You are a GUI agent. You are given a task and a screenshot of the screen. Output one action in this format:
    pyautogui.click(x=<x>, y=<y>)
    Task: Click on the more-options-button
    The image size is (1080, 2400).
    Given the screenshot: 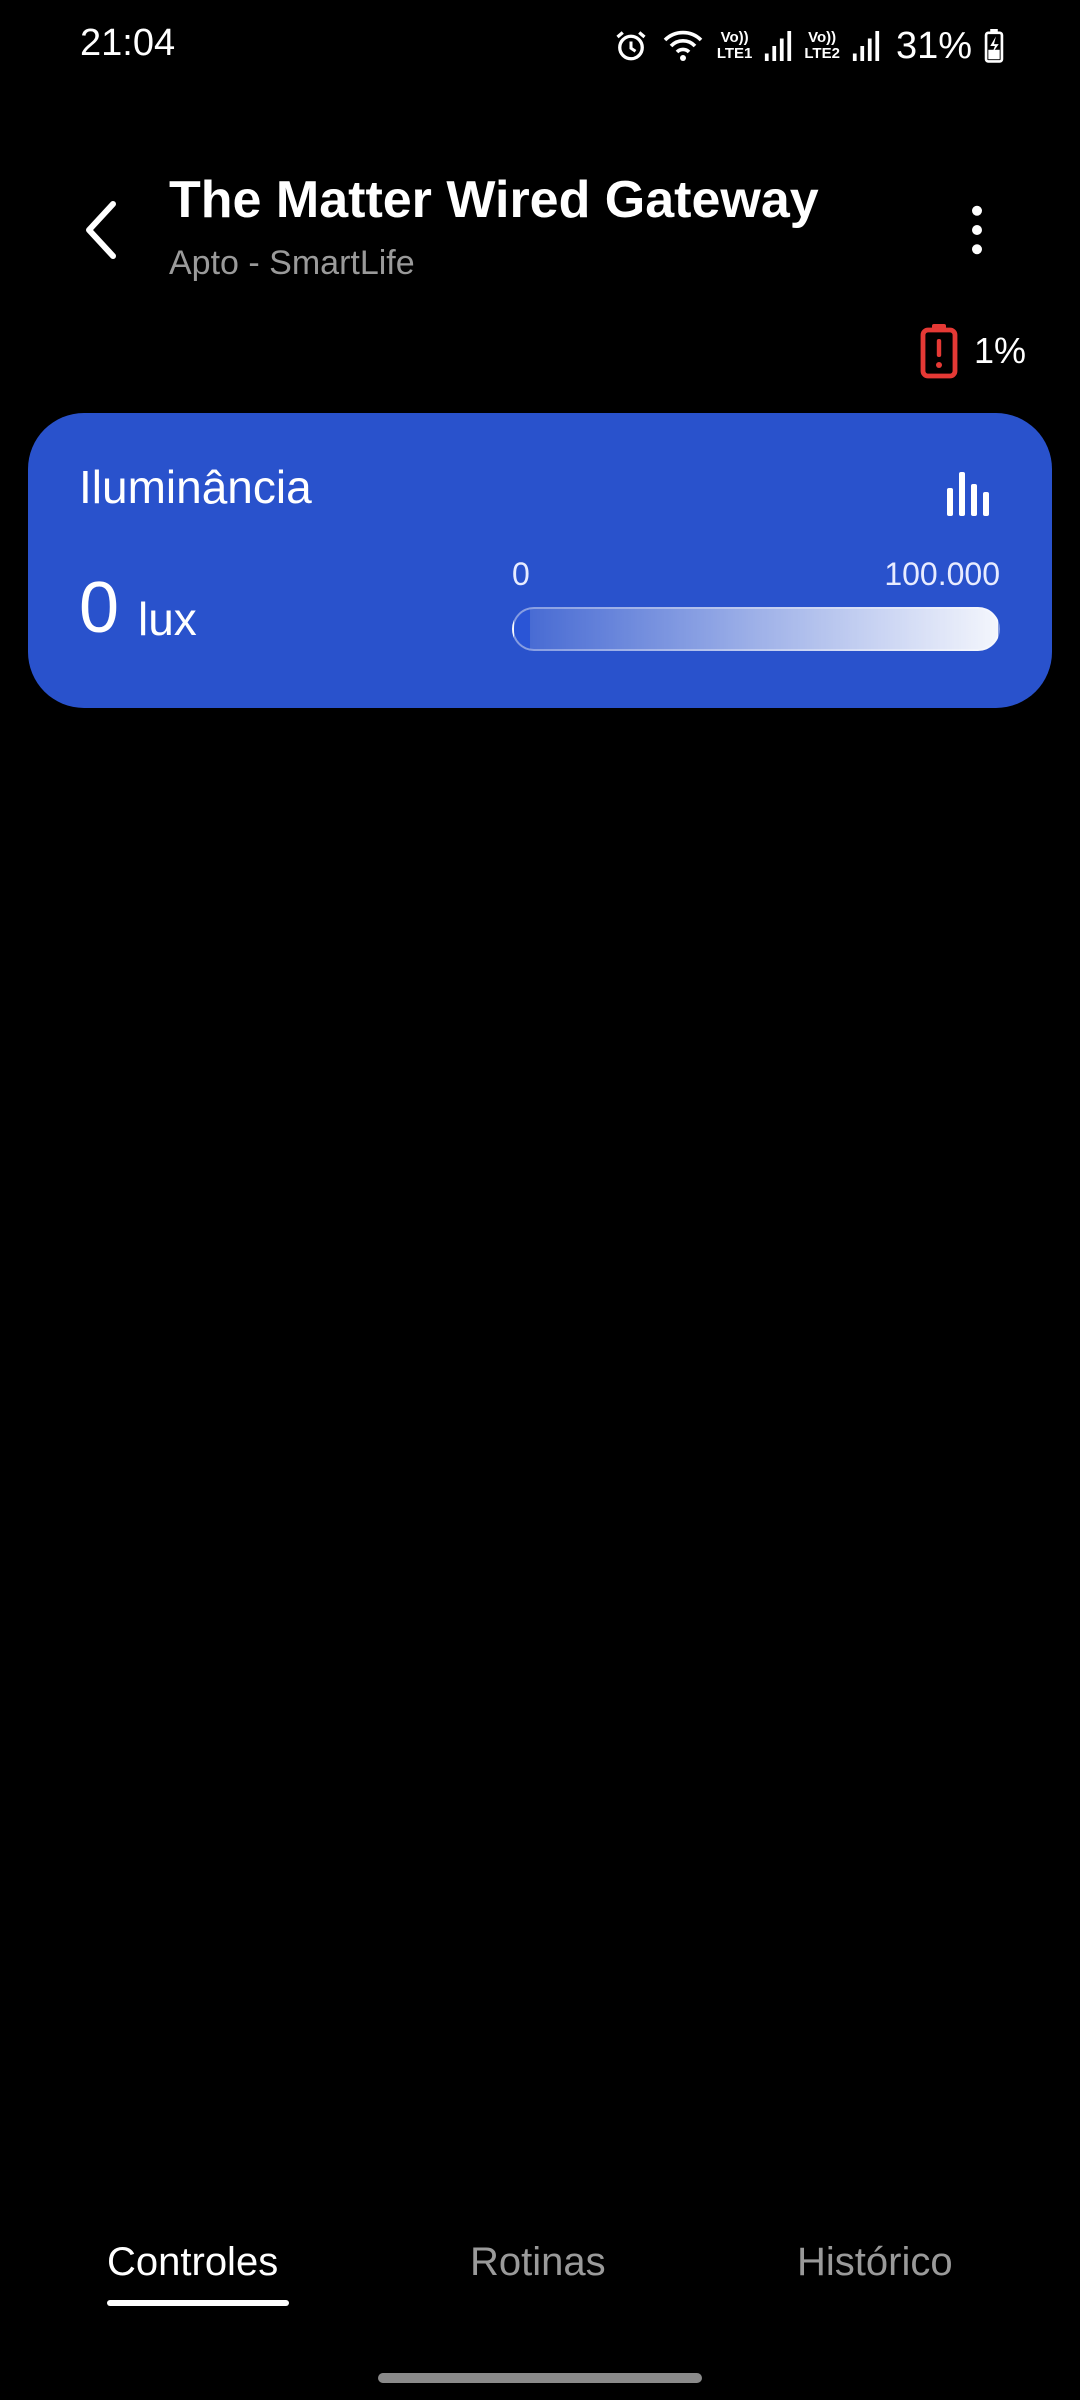 What is the action you would take?
    pyautogui.click(x=977, y=230)
    